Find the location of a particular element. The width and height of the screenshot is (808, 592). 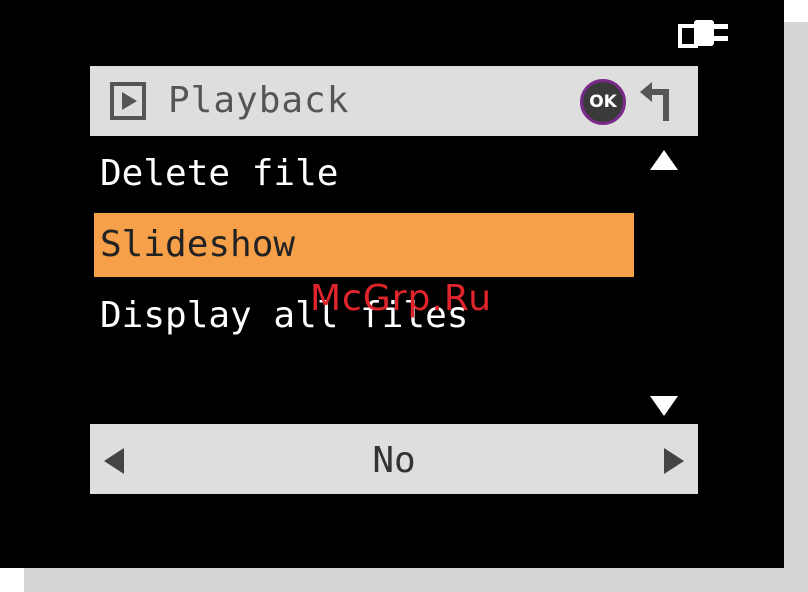

watermark: McGrp.Ru is located at coordinates (401, 298).